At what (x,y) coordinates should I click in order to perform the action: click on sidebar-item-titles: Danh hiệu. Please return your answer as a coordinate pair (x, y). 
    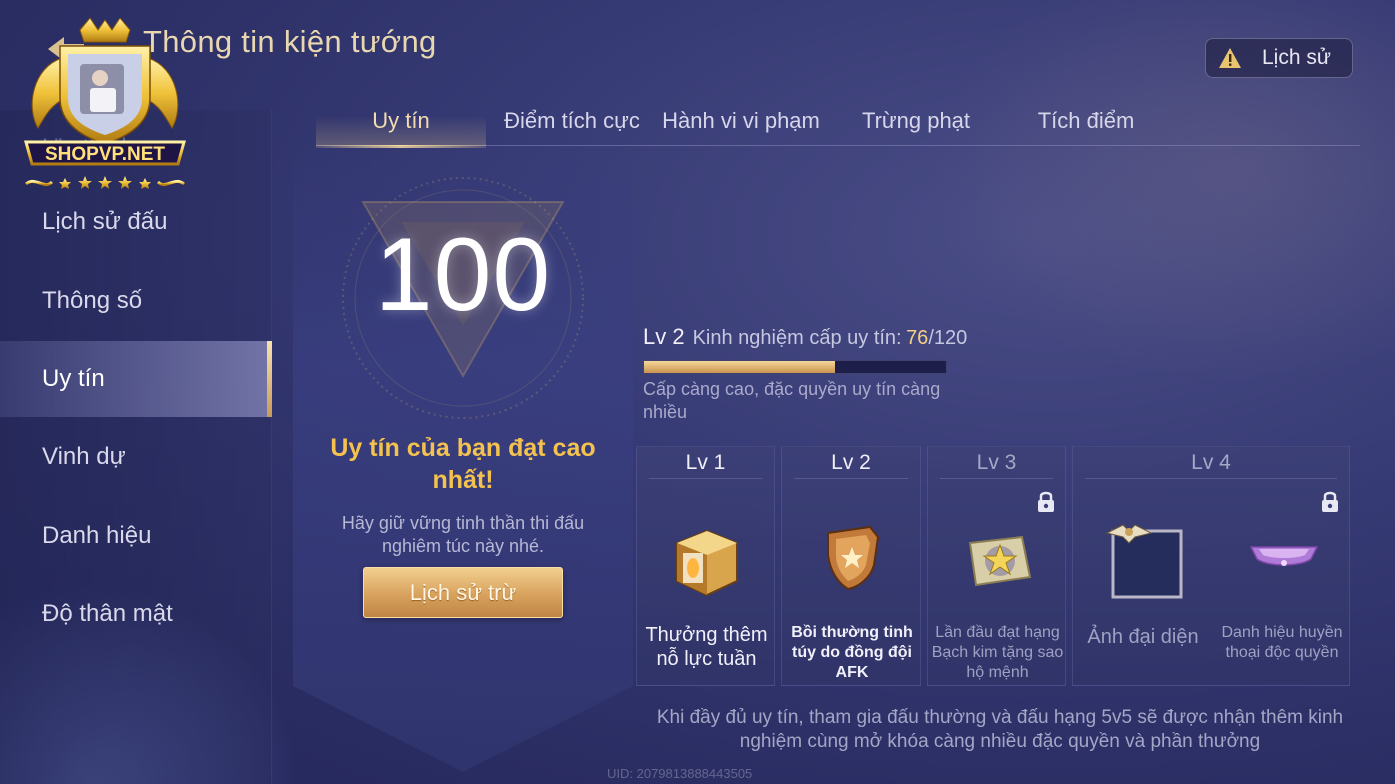
    Looking at the image, I should click on (136, 536).